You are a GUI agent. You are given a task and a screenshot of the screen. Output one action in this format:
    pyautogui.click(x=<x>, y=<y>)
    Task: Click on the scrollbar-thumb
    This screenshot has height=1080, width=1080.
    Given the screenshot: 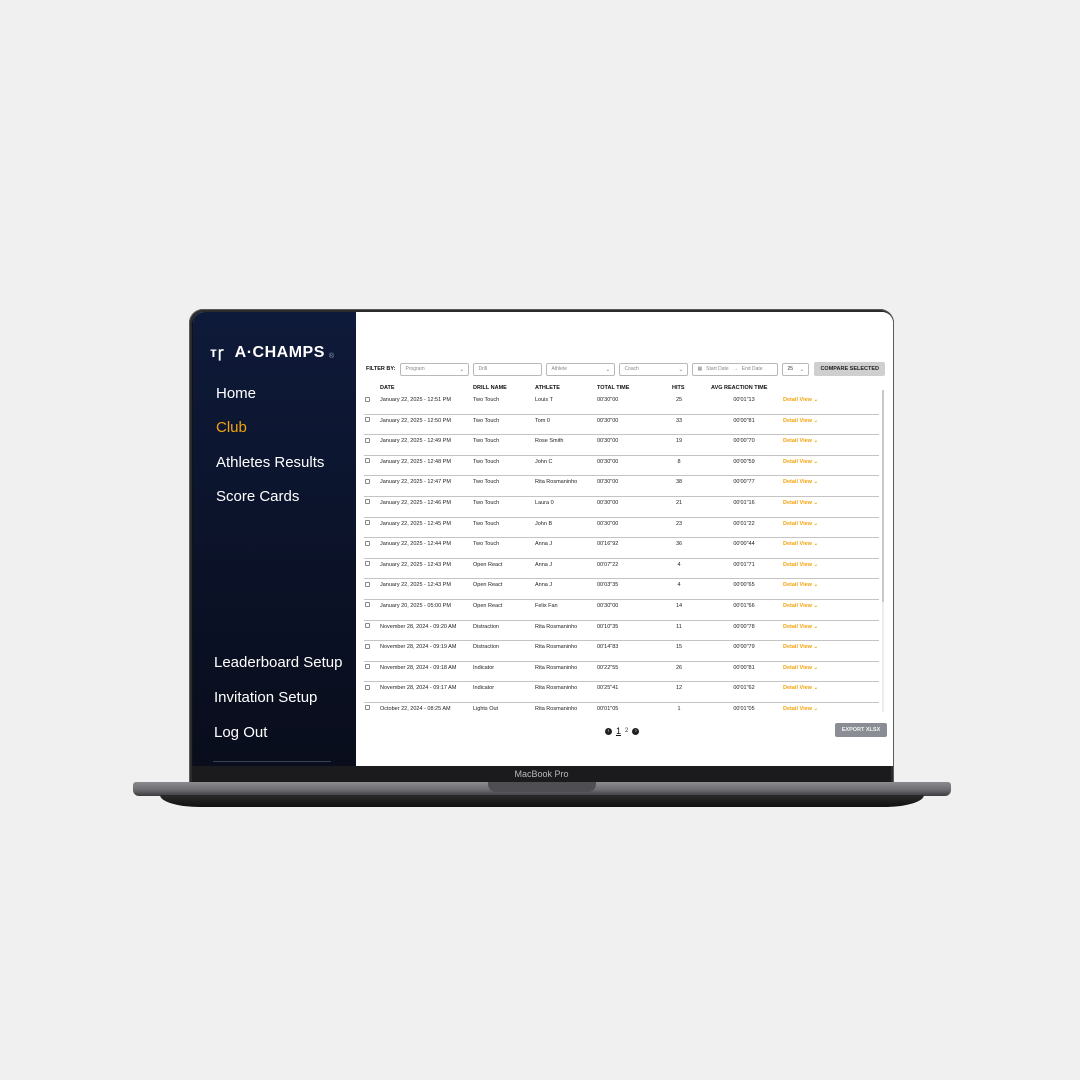 What is the action you would take?
    pyautogui.click(x=883, y=496)
    